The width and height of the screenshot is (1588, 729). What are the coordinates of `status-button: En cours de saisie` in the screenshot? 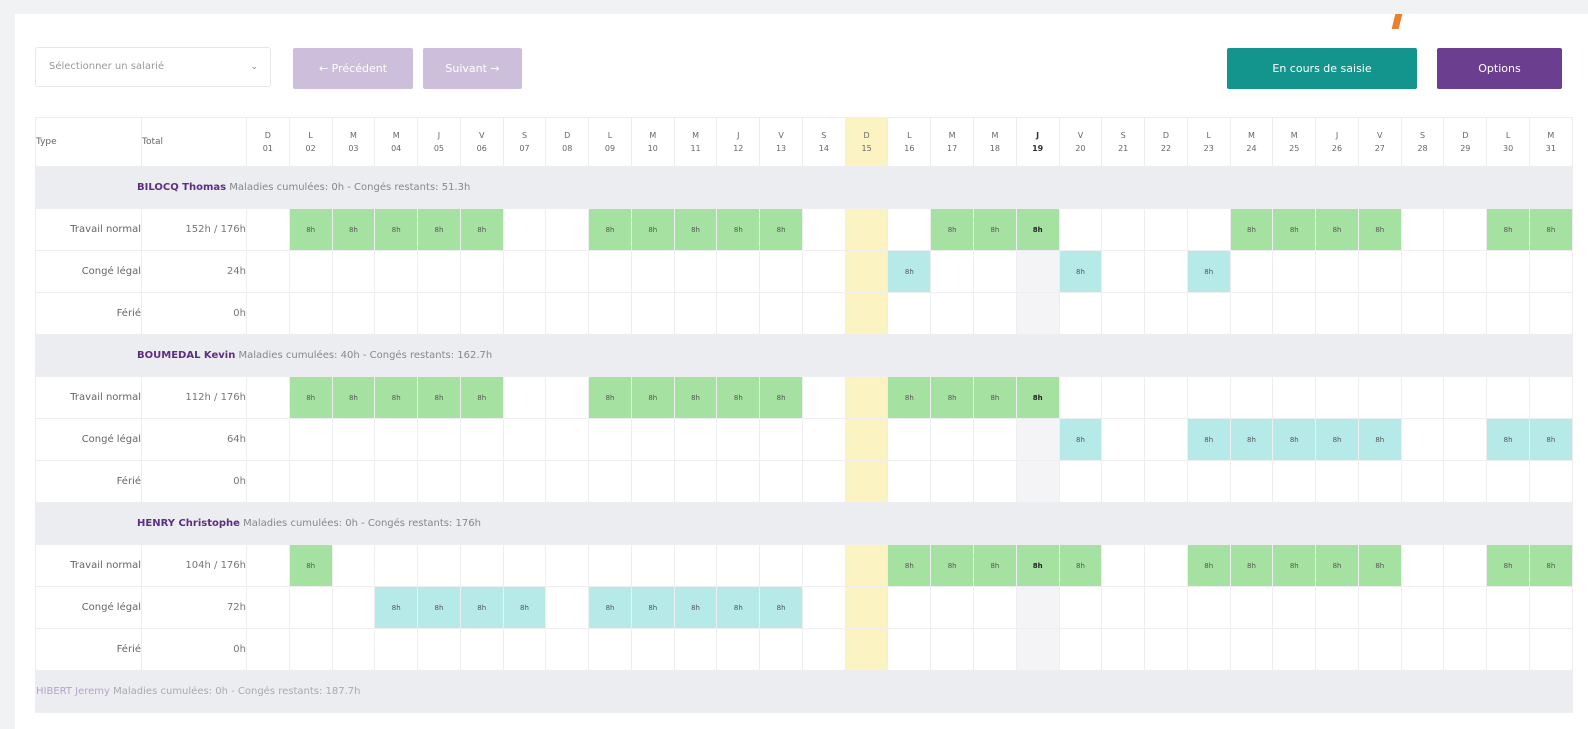 It's located at (1322, 68).